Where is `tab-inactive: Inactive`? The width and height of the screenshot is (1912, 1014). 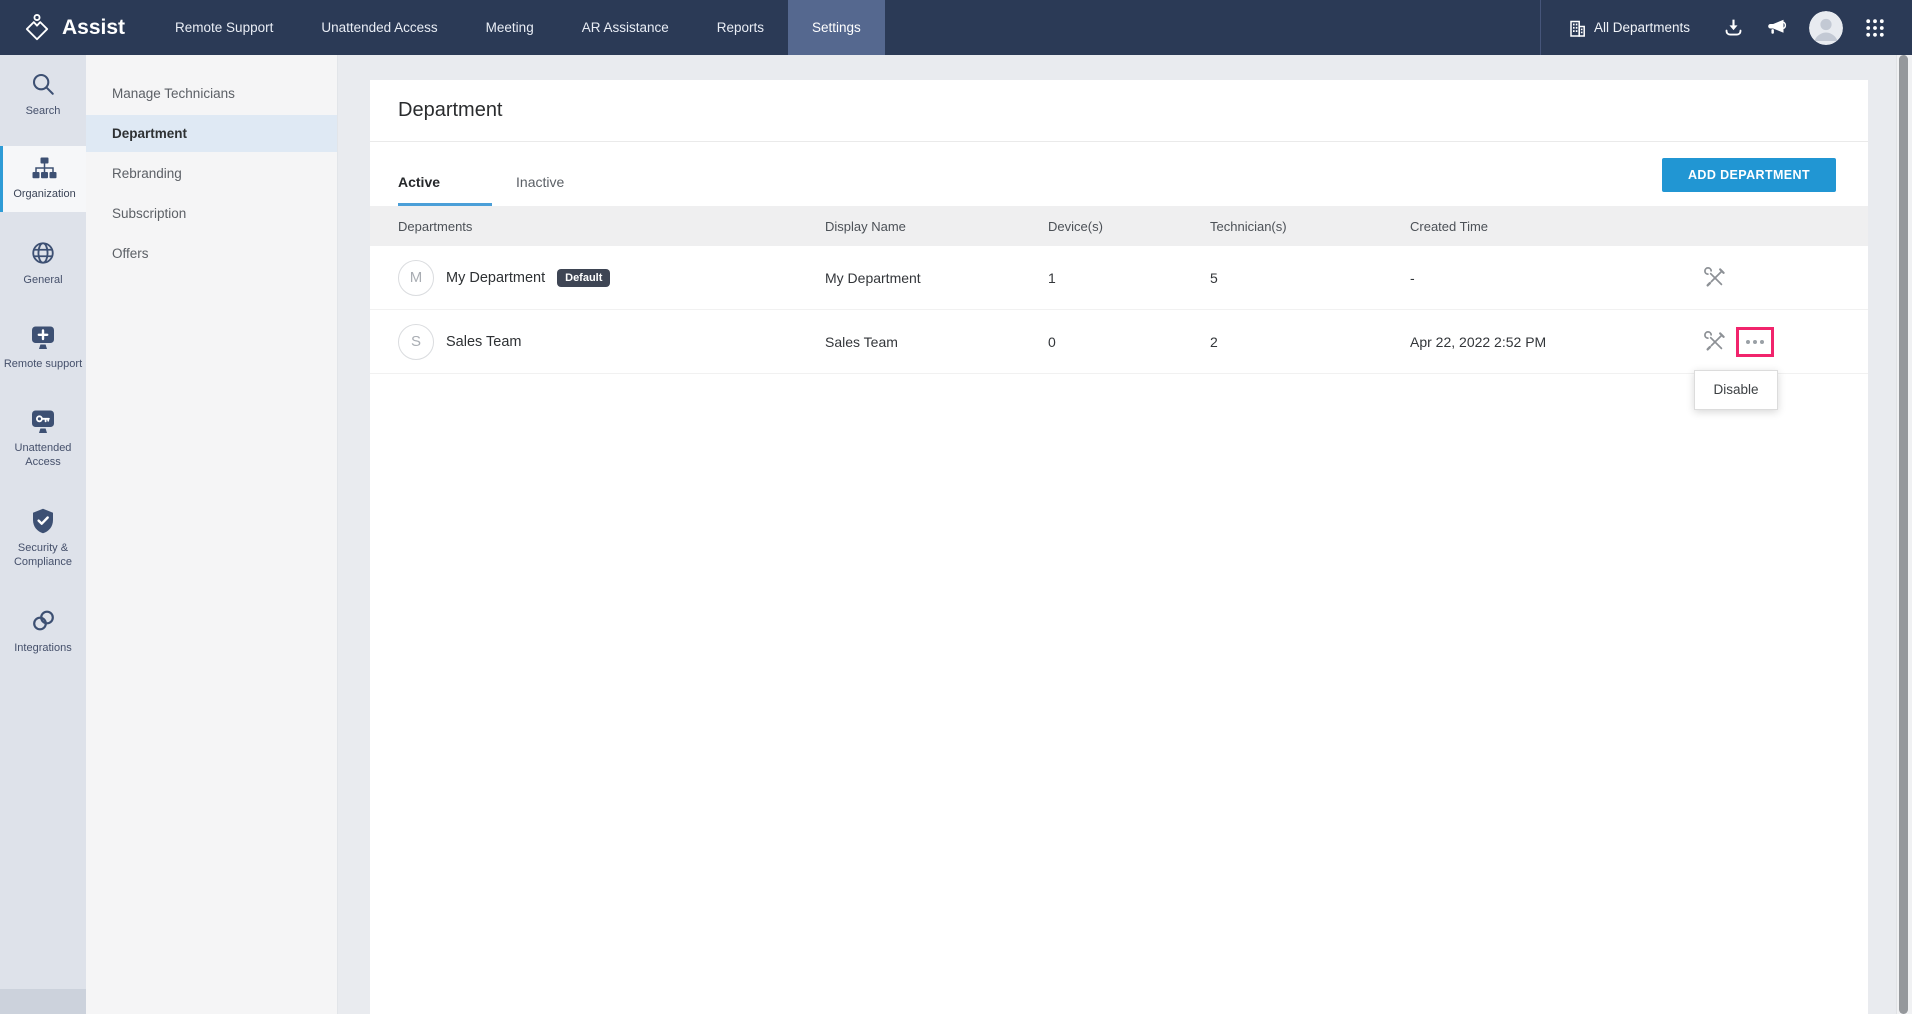 tab-inactive: Inactive is located at coordinates (540, 190).